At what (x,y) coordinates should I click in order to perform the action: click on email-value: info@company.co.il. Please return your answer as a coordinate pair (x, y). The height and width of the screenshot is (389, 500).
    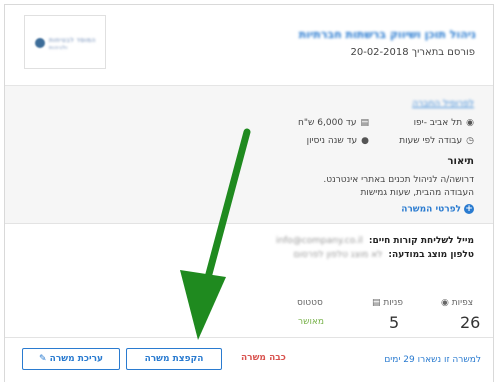
    Looking at the image, I should click on (319, 241).